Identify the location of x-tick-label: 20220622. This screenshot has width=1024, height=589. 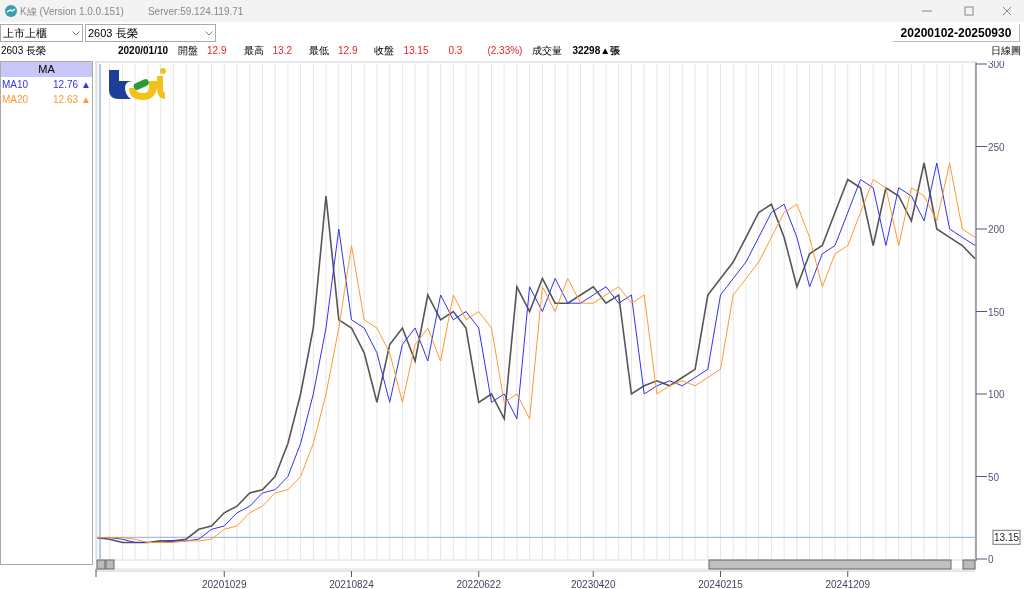
(479, 584).